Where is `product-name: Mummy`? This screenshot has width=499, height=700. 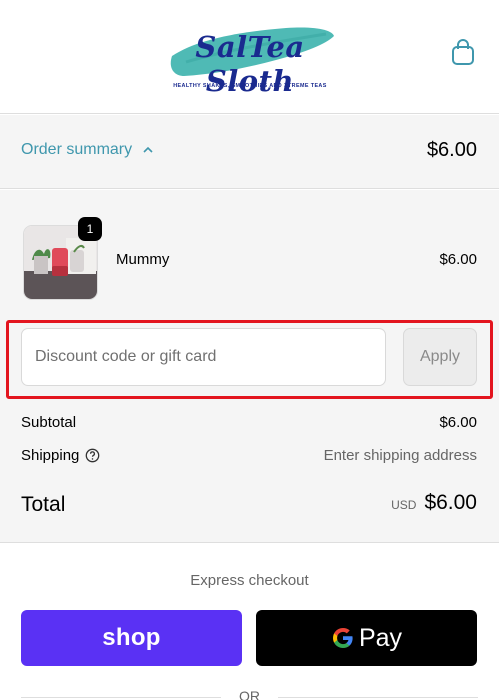
product-name: Mummy is located at coordinates (143, 259).